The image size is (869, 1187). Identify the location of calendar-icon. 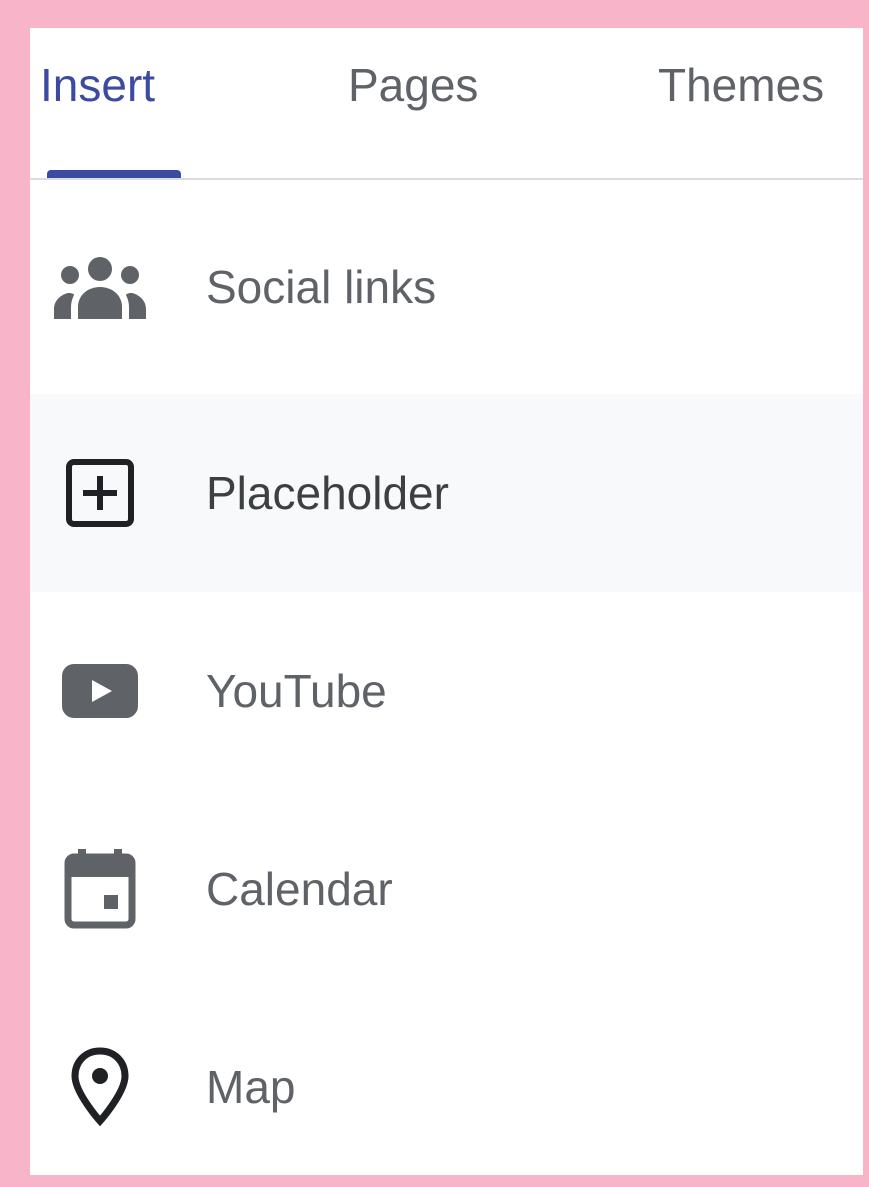
(100, 889).